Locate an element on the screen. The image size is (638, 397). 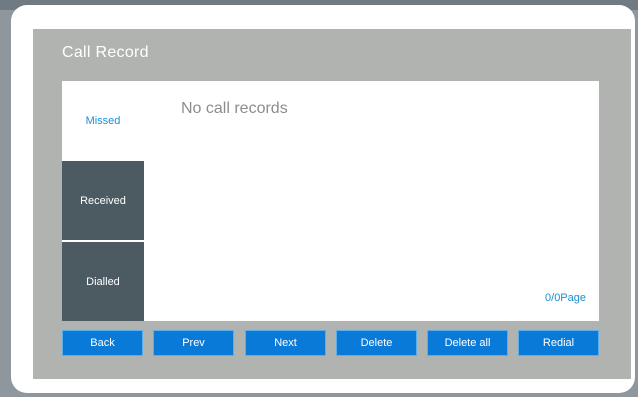
next-button: Next is located at coordinates (285, 343).